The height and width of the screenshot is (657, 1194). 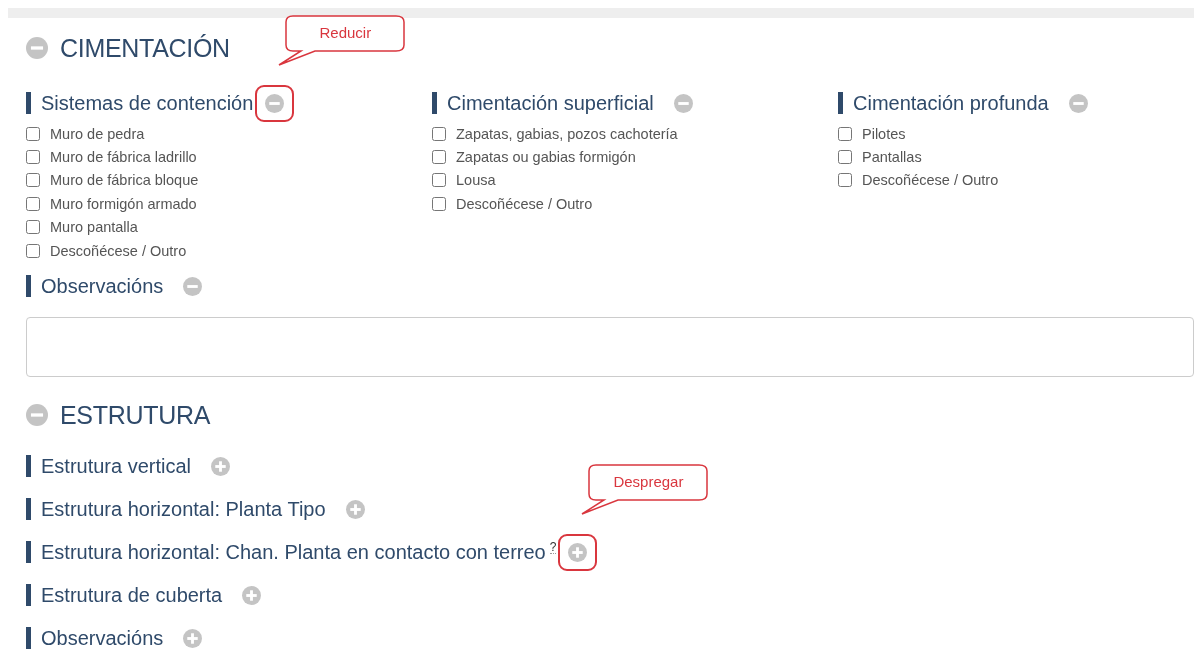 I want to click on section-heading: CIMENTACIÓN, so click(x=145, y=48).